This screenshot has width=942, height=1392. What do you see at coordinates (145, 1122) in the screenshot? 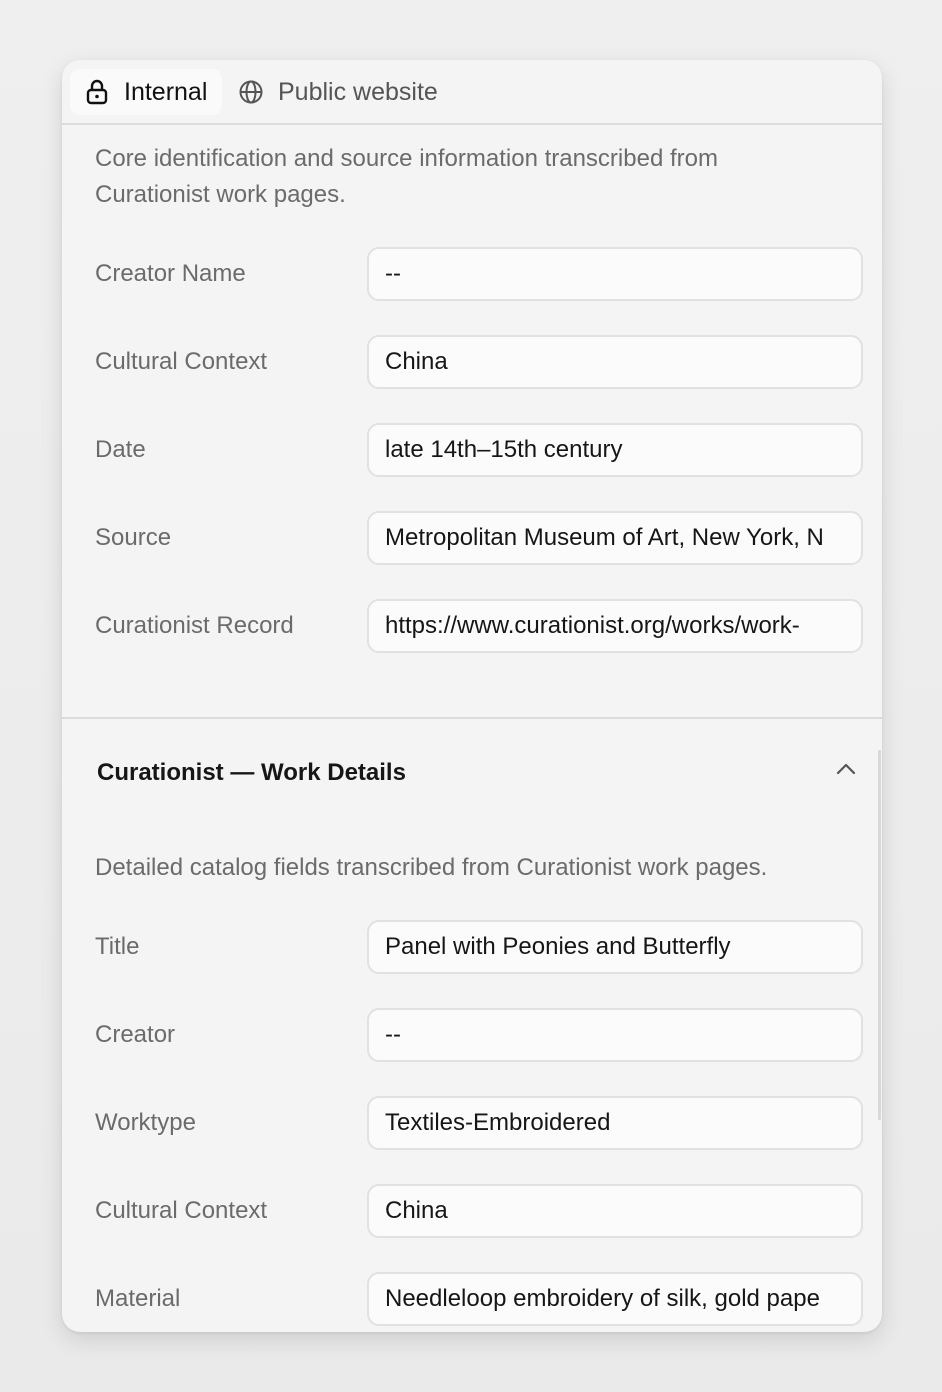
I see `field-label-worktype: Worktype` at bounding box center [145, 1122].